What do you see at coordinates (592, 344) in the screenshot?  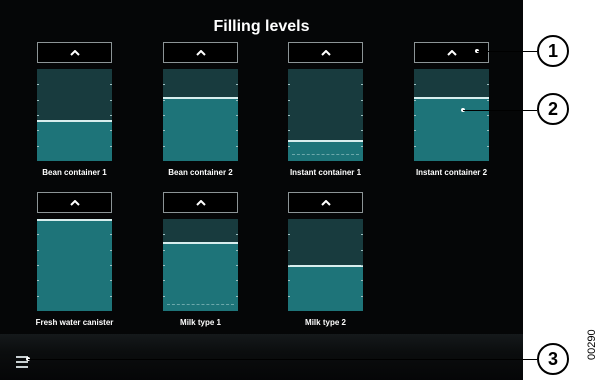 I see `figure-number: 00290` at bounding box center [592, 344].